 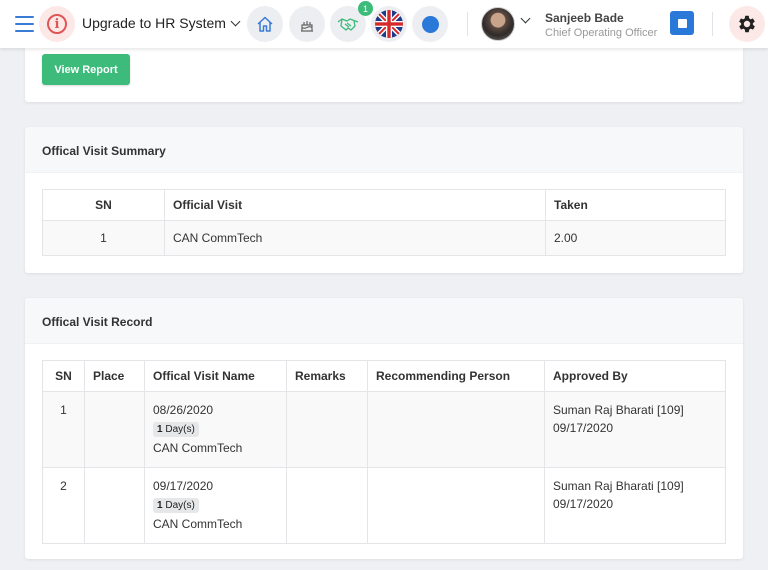 I want to click on language-button, so click(x=389, y=24).